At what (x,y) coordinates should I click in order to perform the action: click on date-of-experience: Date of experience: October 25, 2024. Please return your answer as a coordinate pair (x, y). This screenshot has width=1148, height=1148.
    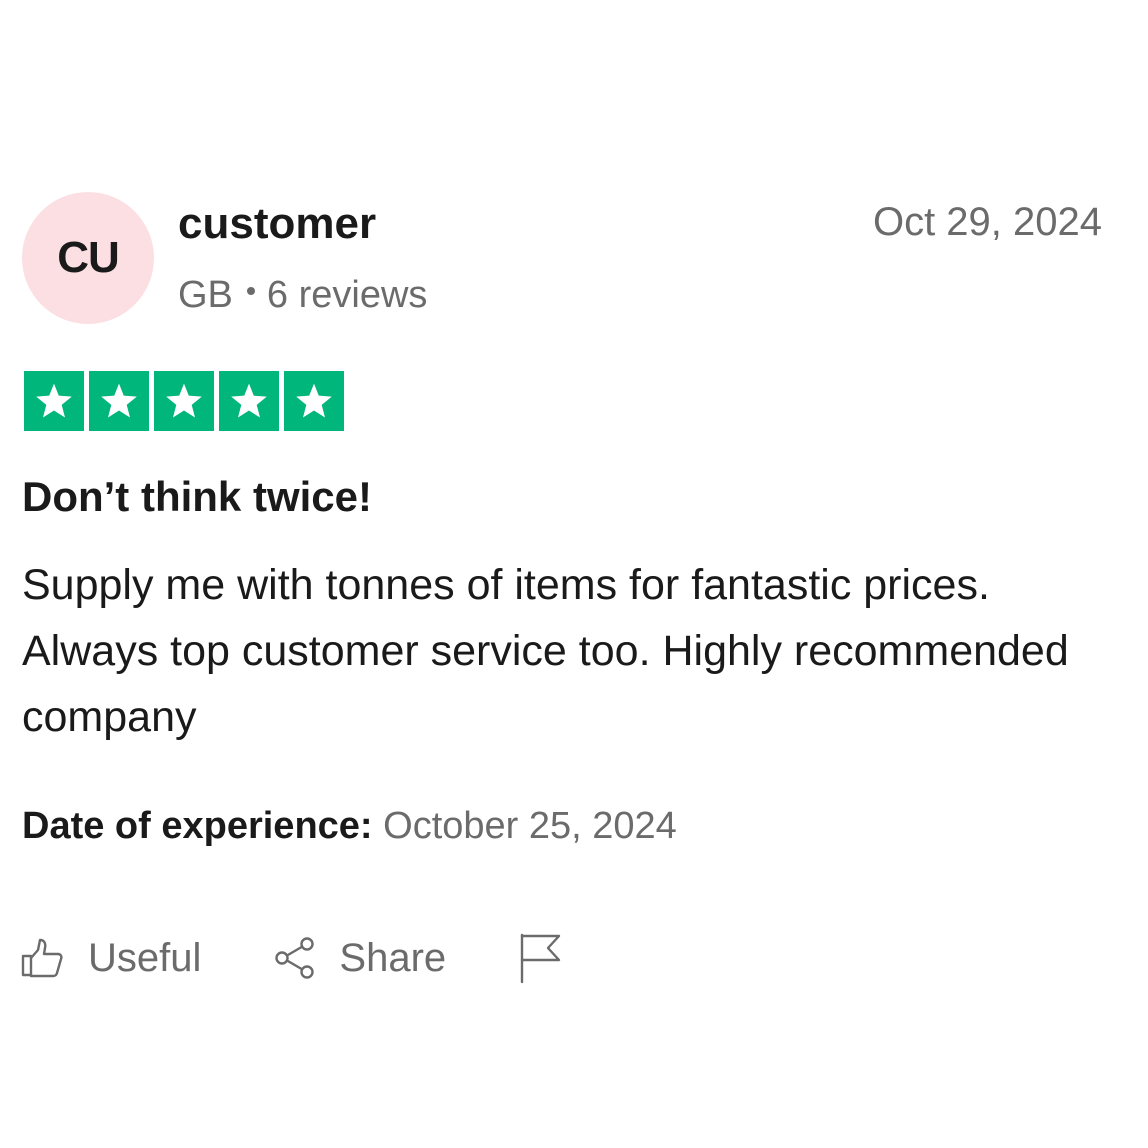
    Looking at the image, I should click on (349, 826).